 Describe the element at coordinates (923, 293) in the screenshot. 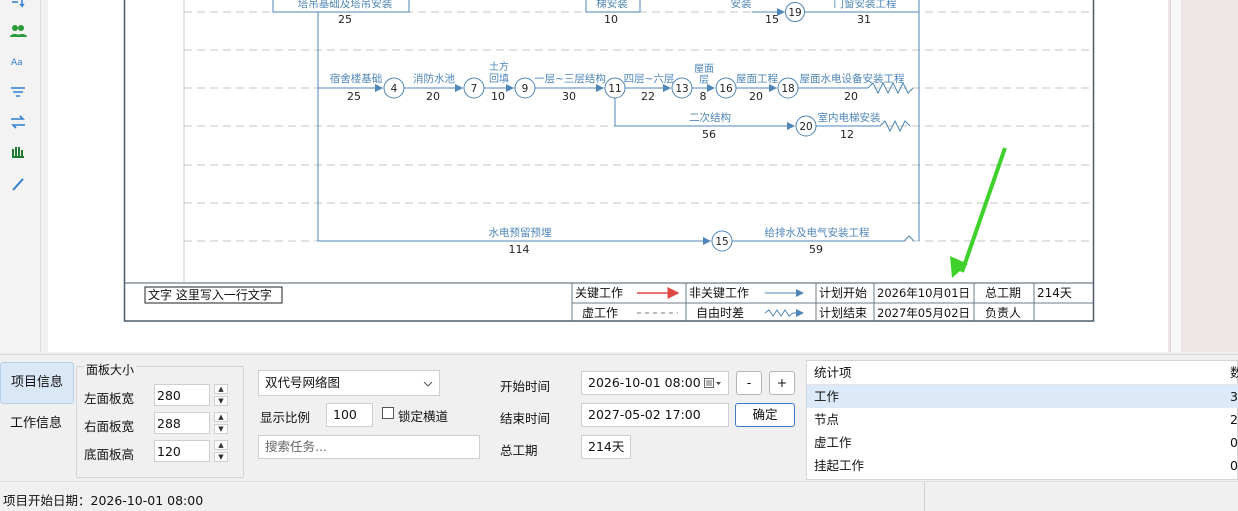

I see `legend-plan-start-value: 2026年10月01日` at that location.